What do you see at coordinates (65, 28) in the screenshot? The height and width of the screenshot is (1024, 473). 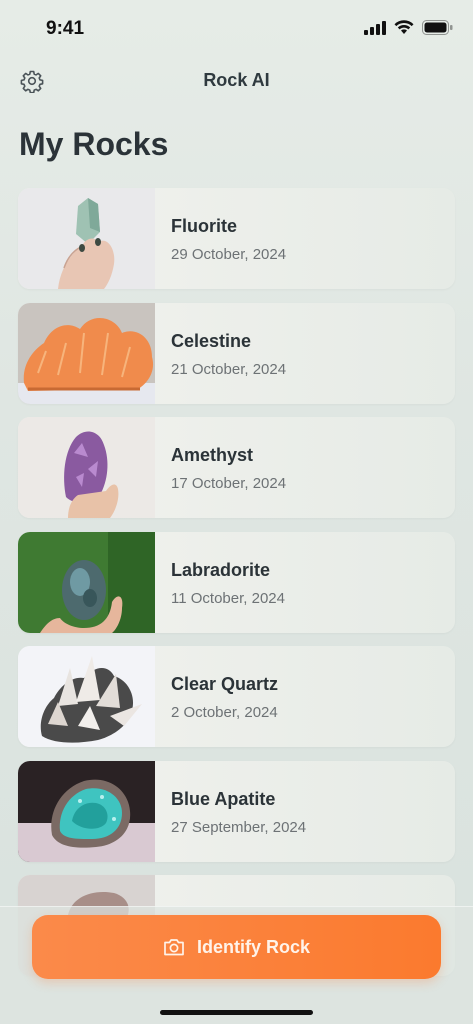 I see `status-time: 9:41` at bounding box center [65, 28].